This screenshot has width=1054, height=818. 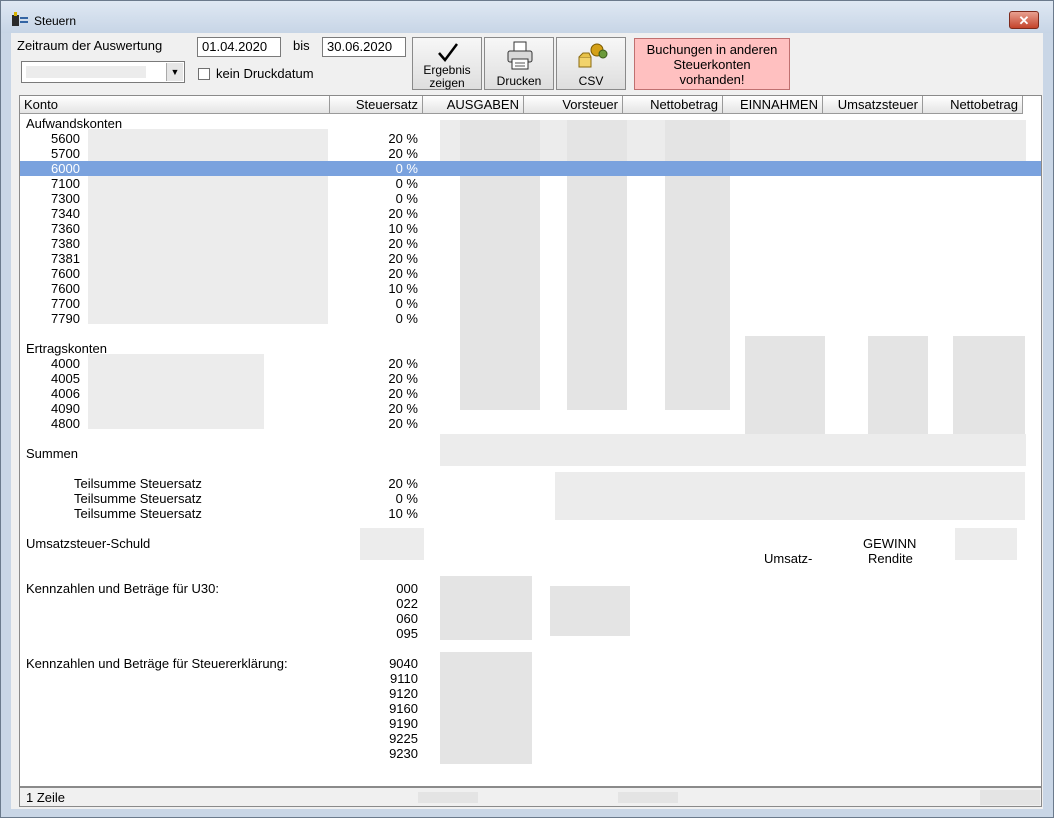 I want to click on subtotal-label: Teilsumme Steuersatz, so click(x=138, y=513).